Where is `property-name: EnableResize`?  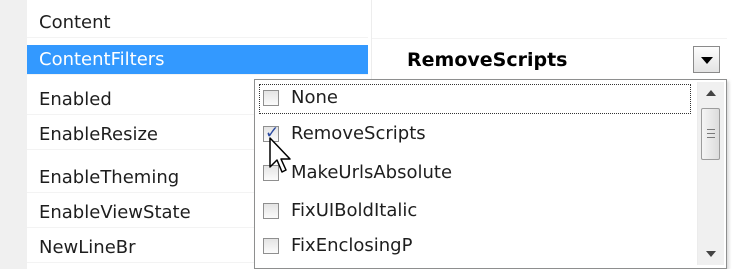
property-name: EnableResize is located at coordinates (98, 134).